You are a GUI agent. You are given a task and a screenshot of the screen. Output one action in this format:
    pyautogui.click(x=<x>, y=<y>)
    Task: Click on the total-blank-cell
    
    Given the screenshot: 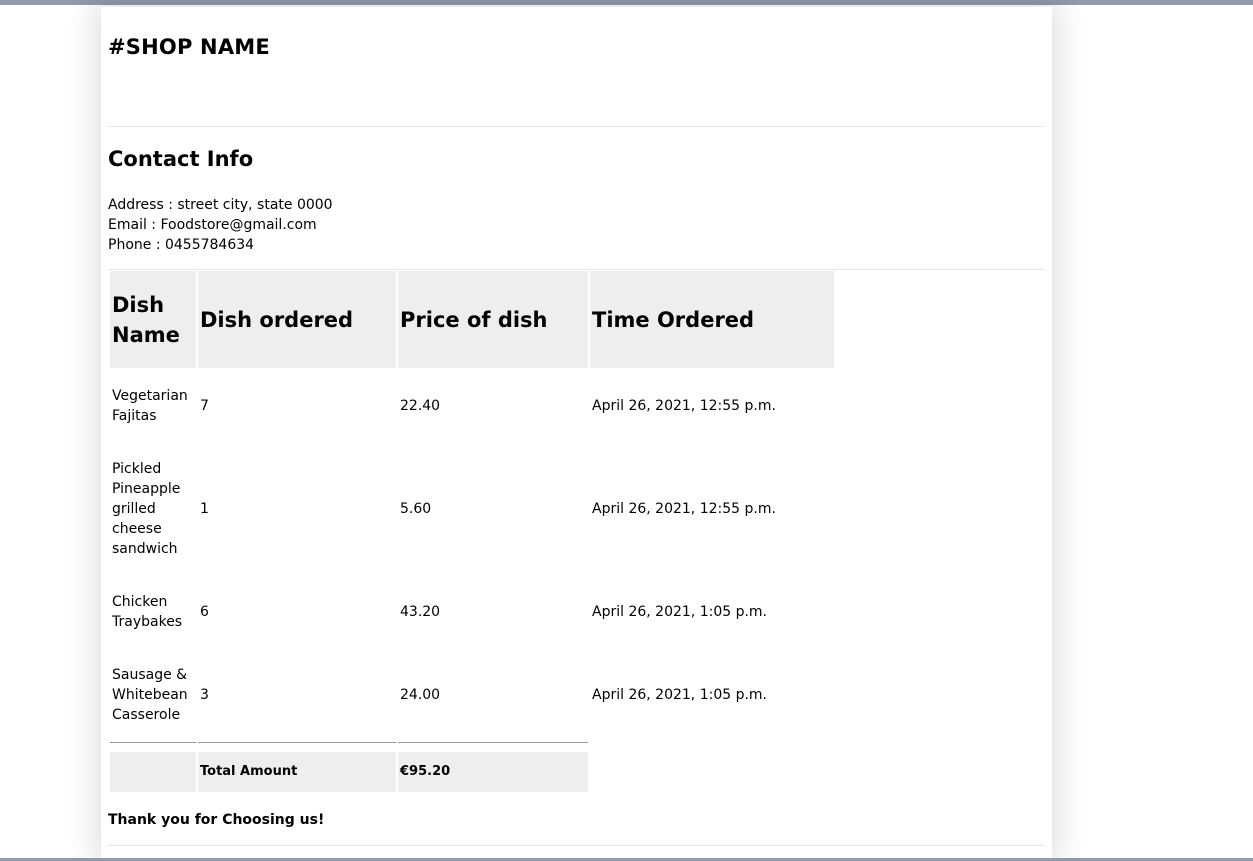 What is the action you would take?
    pyautogui.click(x=153, y=772)
    